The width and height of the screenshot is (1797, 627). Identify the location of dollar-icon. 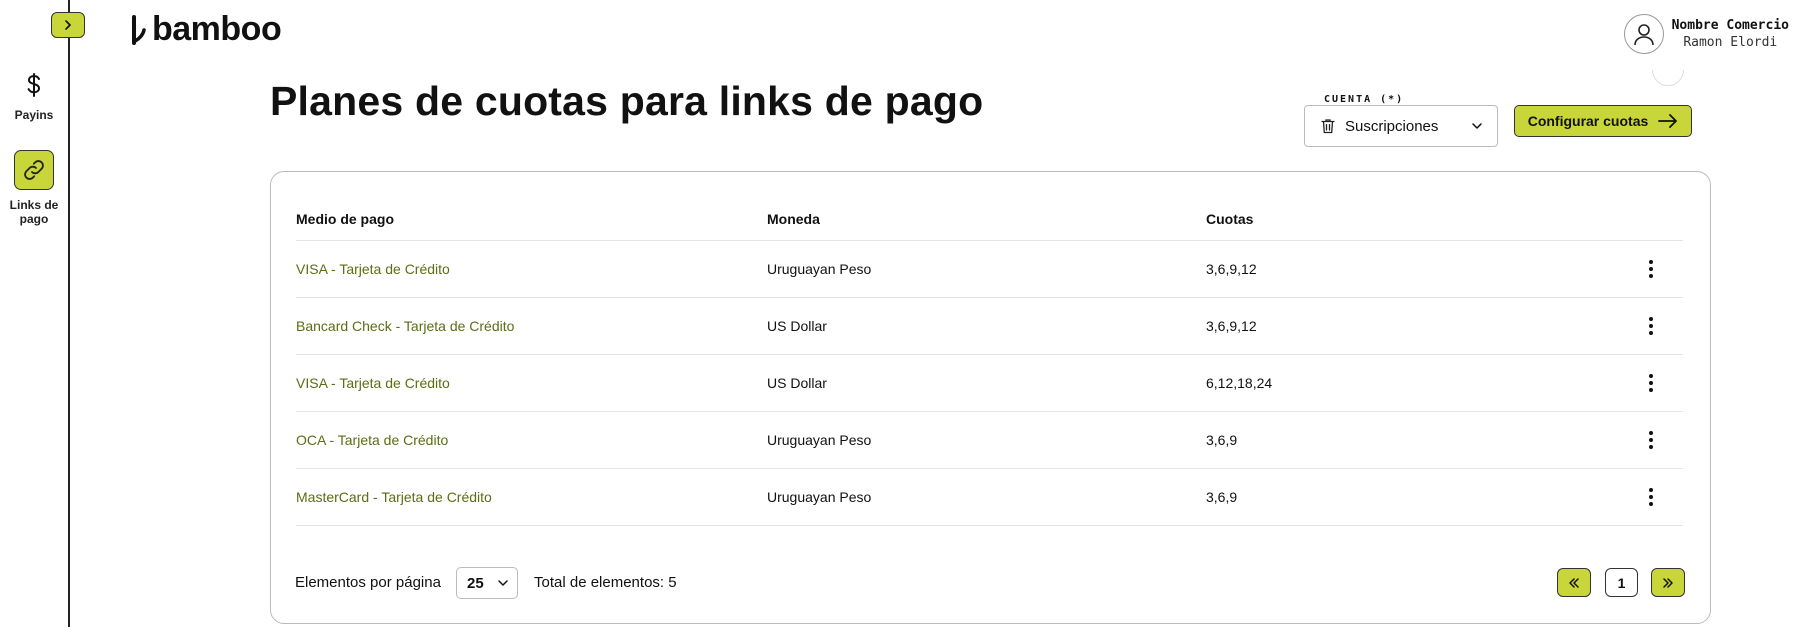
(34, 85).